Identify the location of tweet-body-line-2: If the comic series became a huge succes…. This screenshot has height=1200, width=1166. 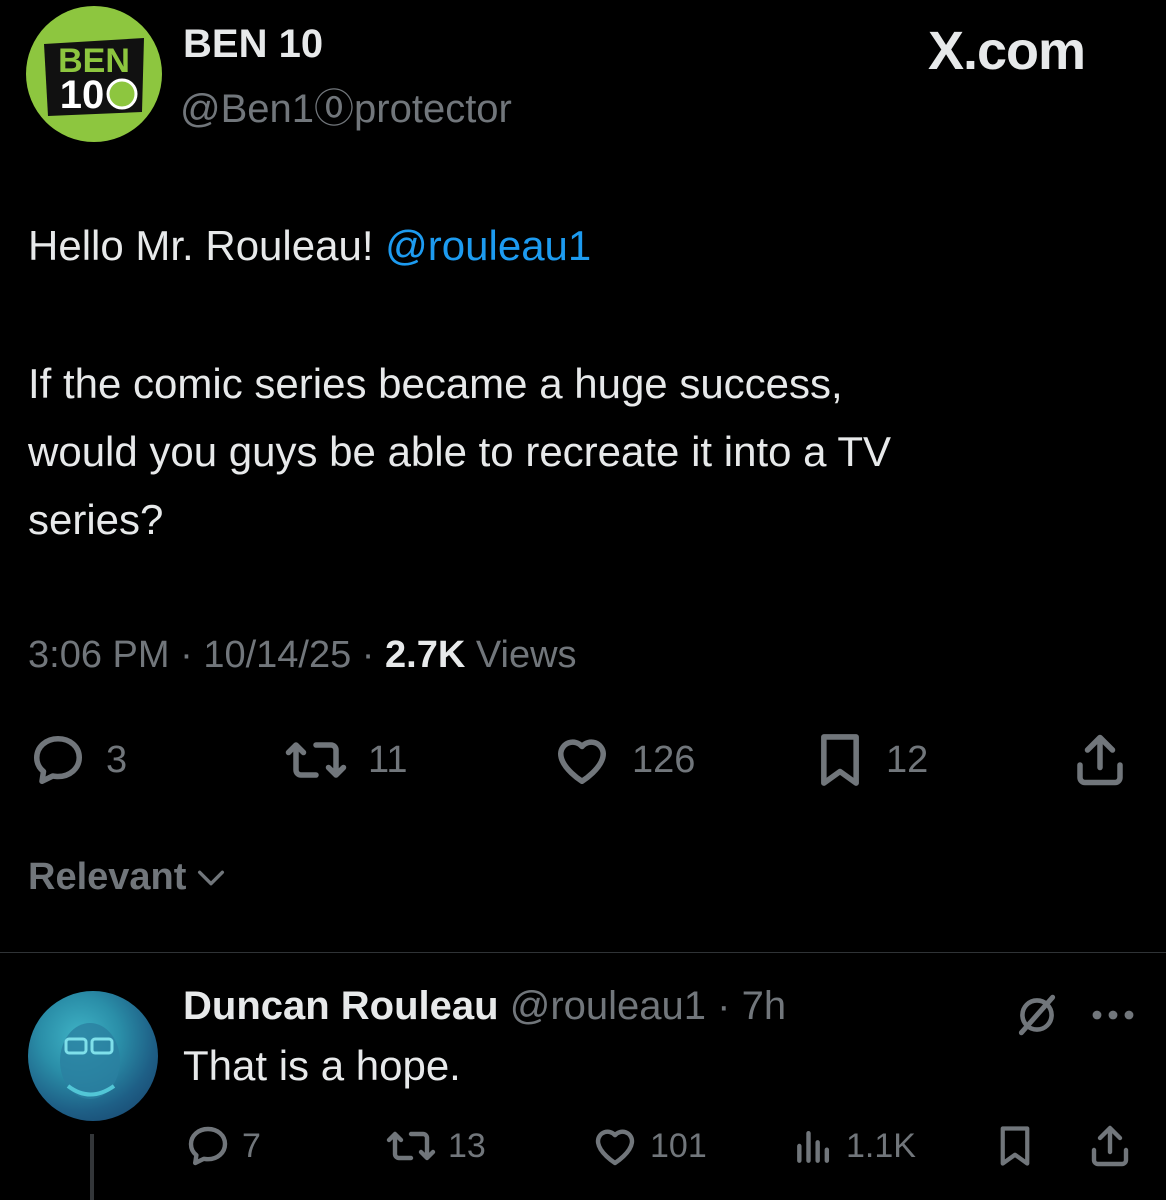
(435, 383).